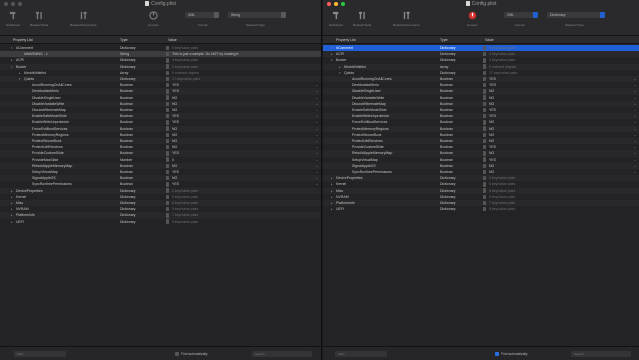  Describe the element at coordinates (12, 15) in the screenshot. I see `hammer-icon` at that location.